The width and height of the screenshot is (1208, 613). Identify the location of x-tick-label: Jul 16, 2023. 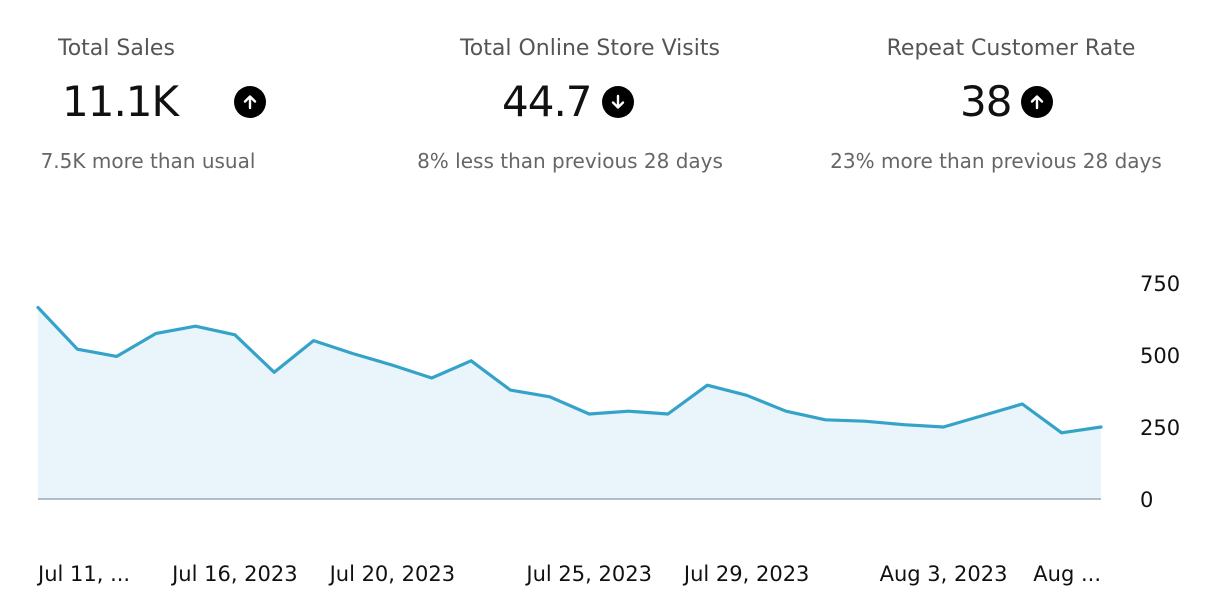
(234, 574).